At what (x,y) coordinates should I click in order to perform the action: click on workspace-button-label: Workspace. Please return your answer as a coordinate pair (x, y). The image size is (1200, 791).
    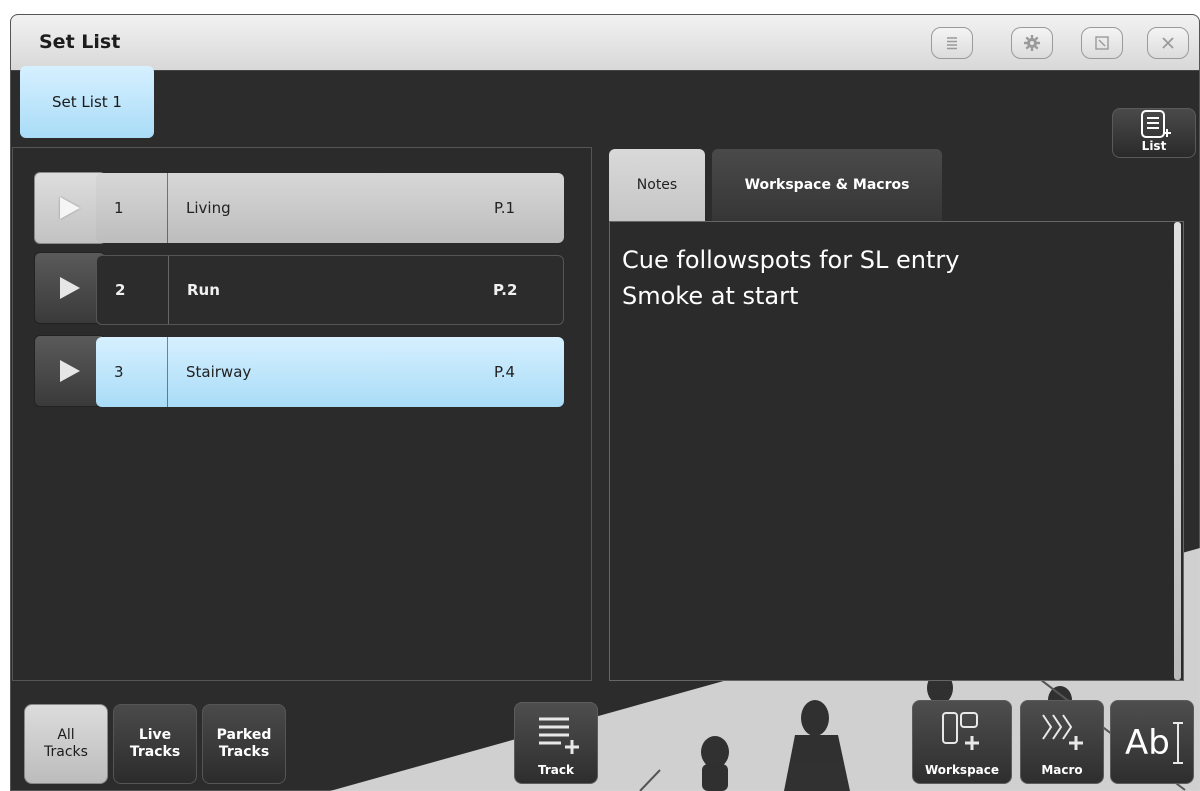
    Looking at the image, I should click on (962, 770).